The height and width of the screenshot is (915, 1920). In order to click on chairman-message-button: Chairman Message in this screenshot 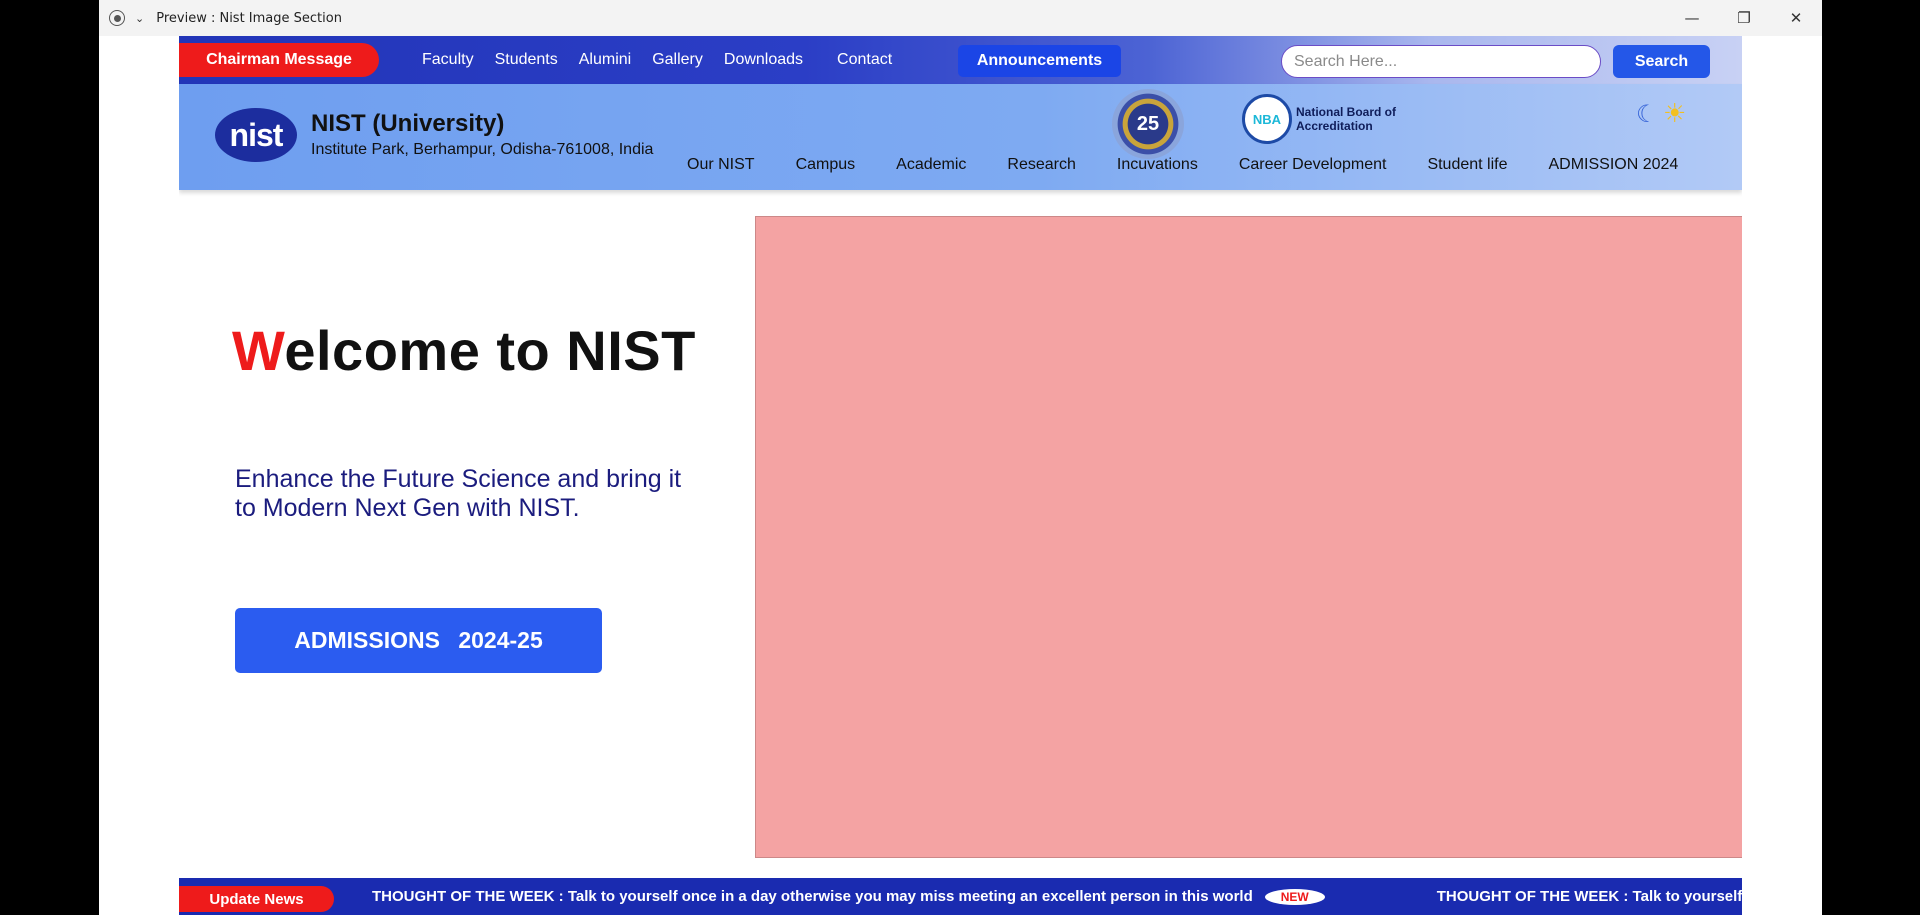, I will do `click(279, 60)`.